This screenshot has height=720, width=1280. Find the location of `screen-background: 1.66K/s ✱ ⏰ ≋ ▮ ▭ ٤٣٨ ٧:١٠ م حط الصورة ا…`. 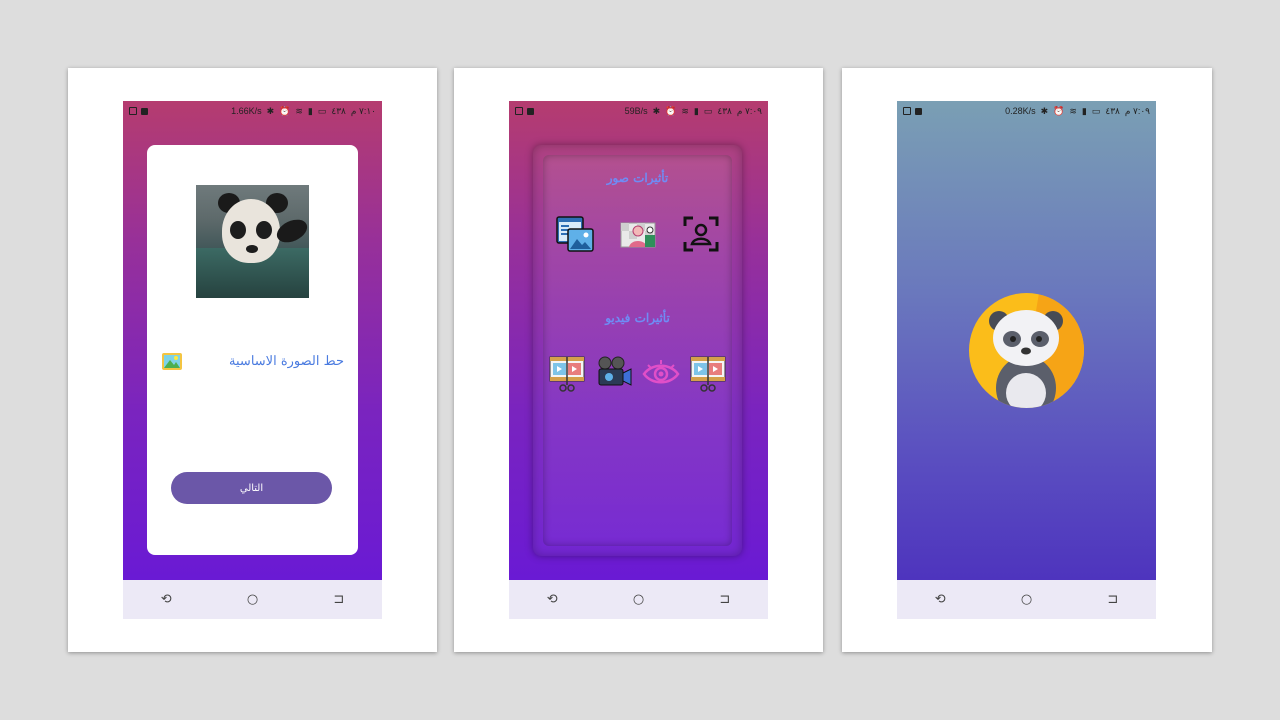

screen-background: 1.66K/s ✱ ⏰ ≋ ▮ ▭ ٤٣٨ ٧:١٠ م حط الصورة ا… is located at coordinates (252, 340).